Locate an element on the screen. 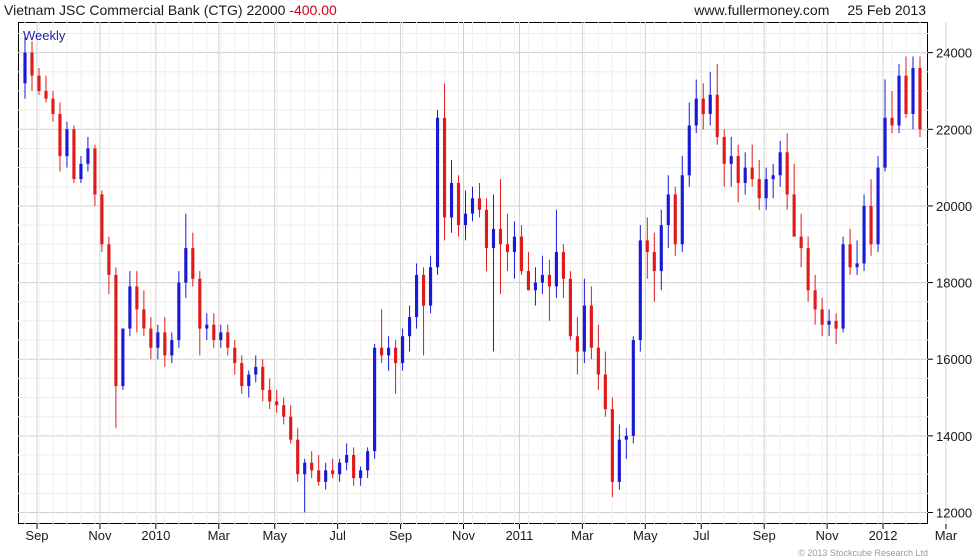 The width and height of the screenshot is (980, 560). x-tick-label: Jul is located at coordinates (337, 535).